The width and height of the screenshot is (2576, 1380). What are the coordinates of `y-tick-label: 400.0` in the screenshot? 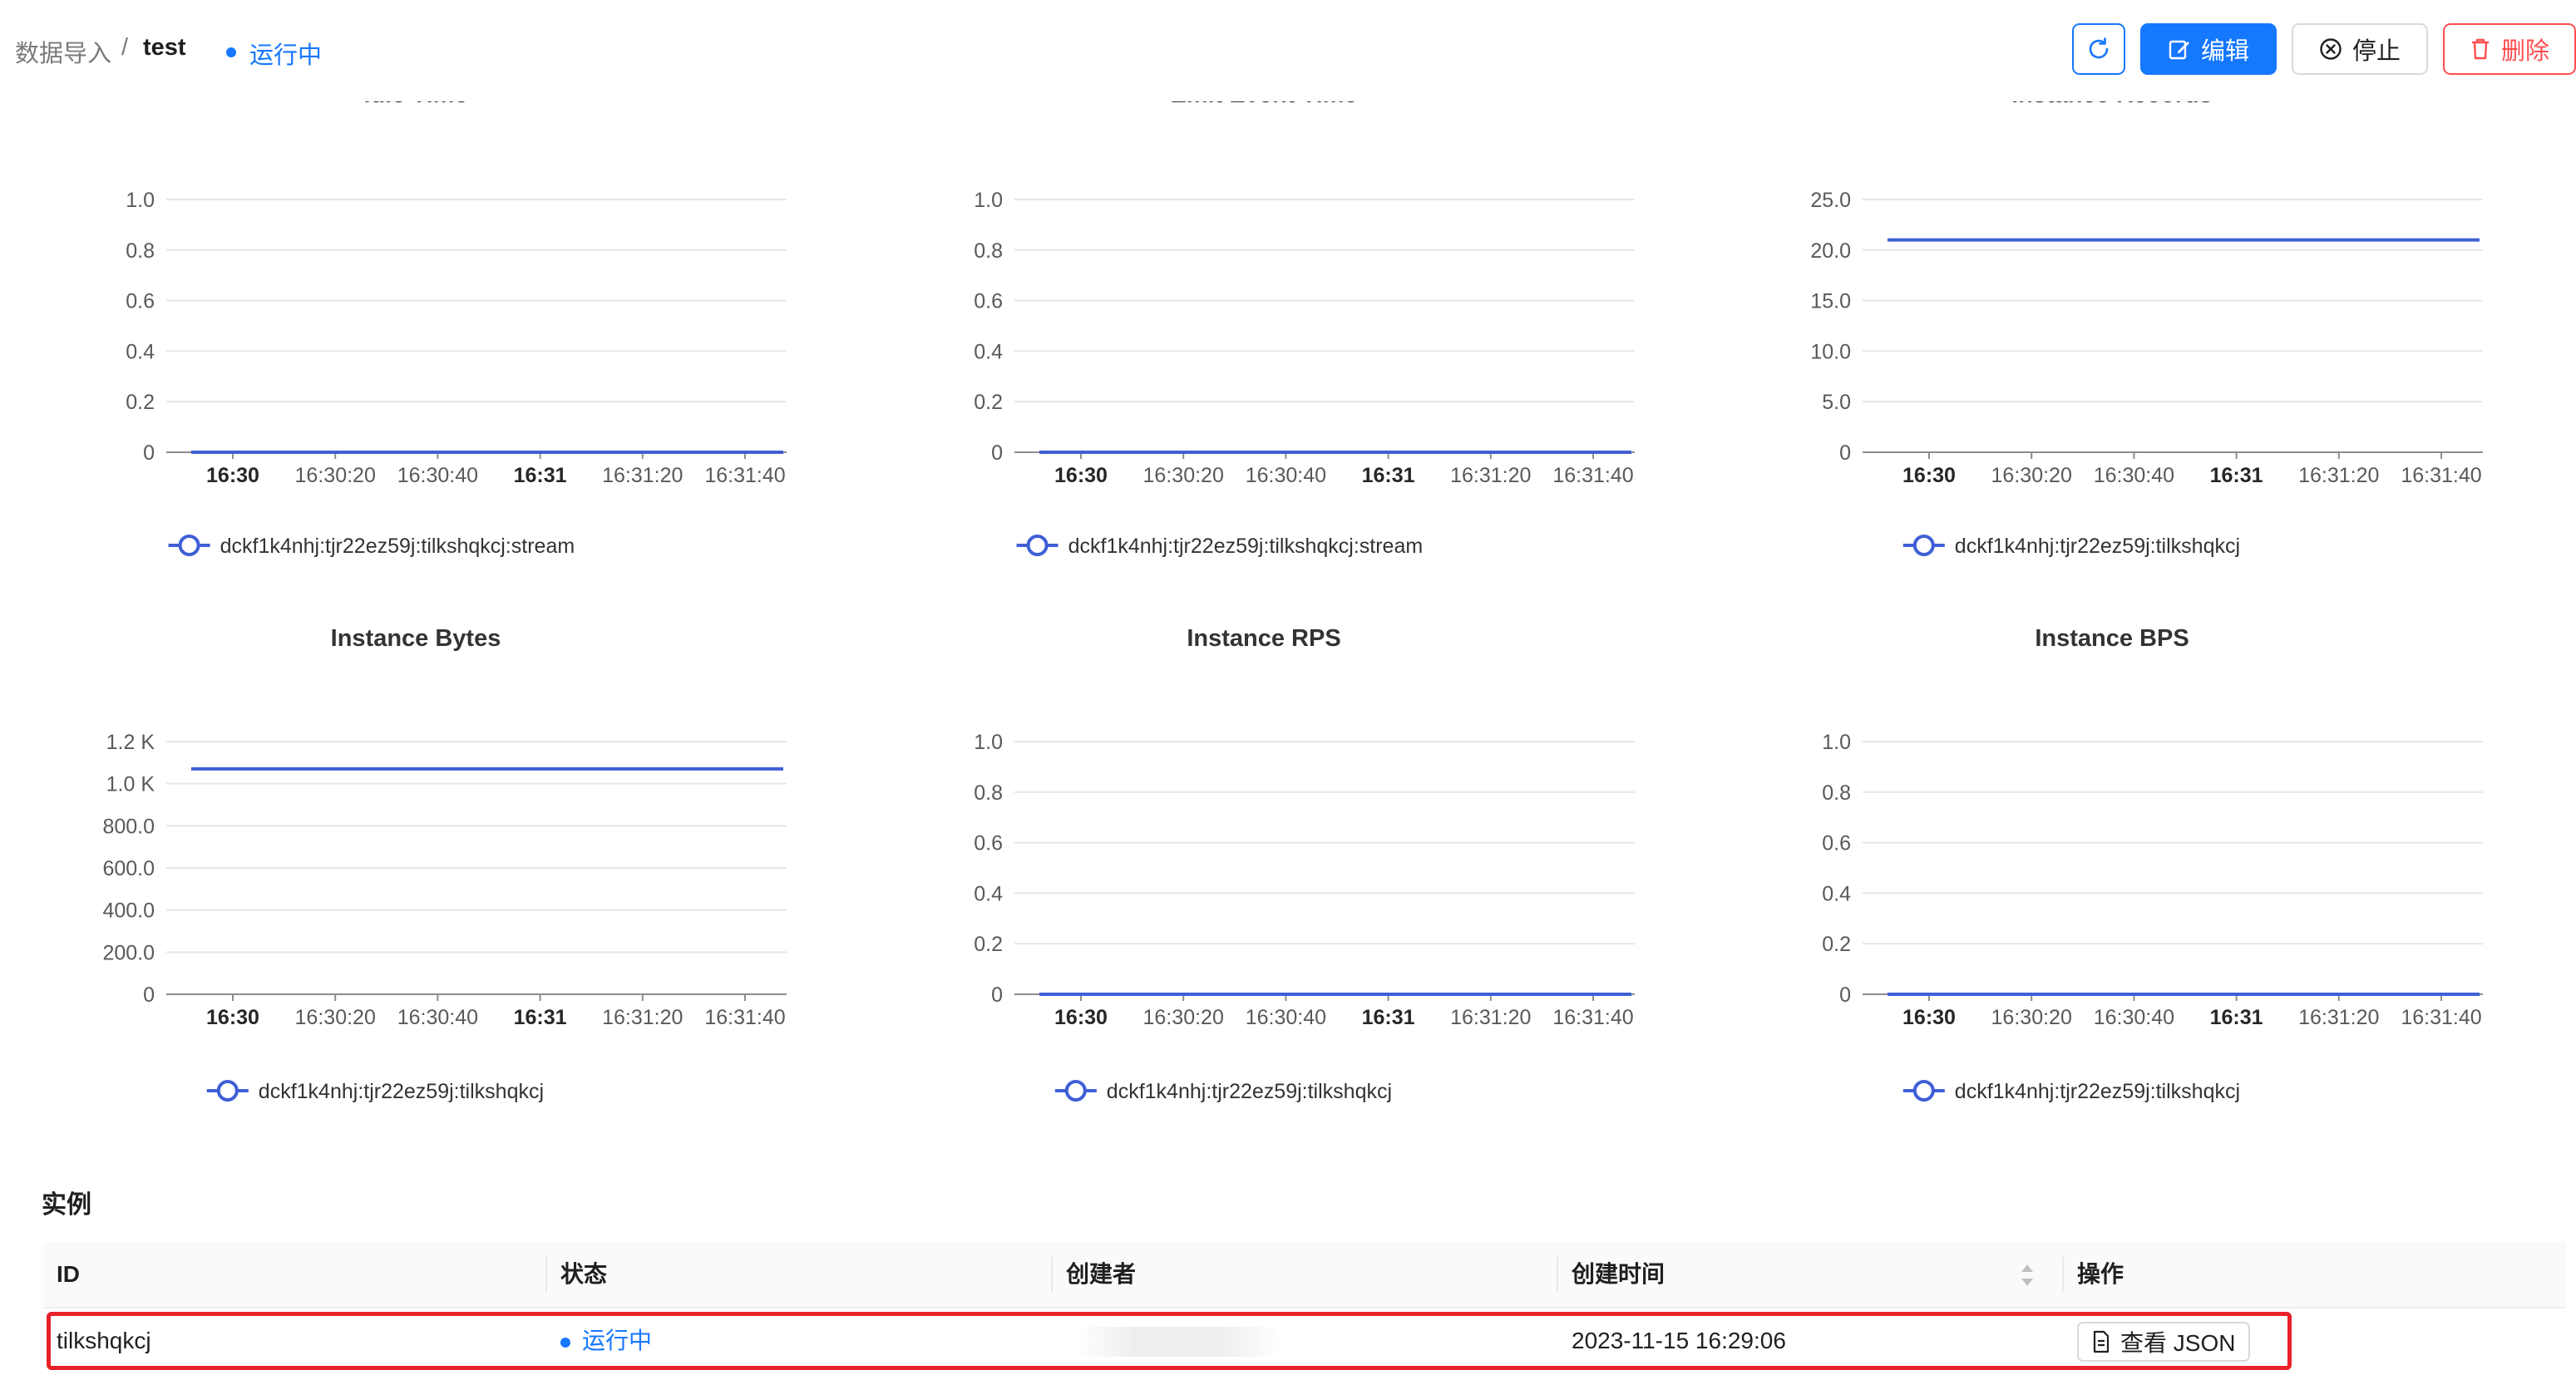 It's located at (128, 911).